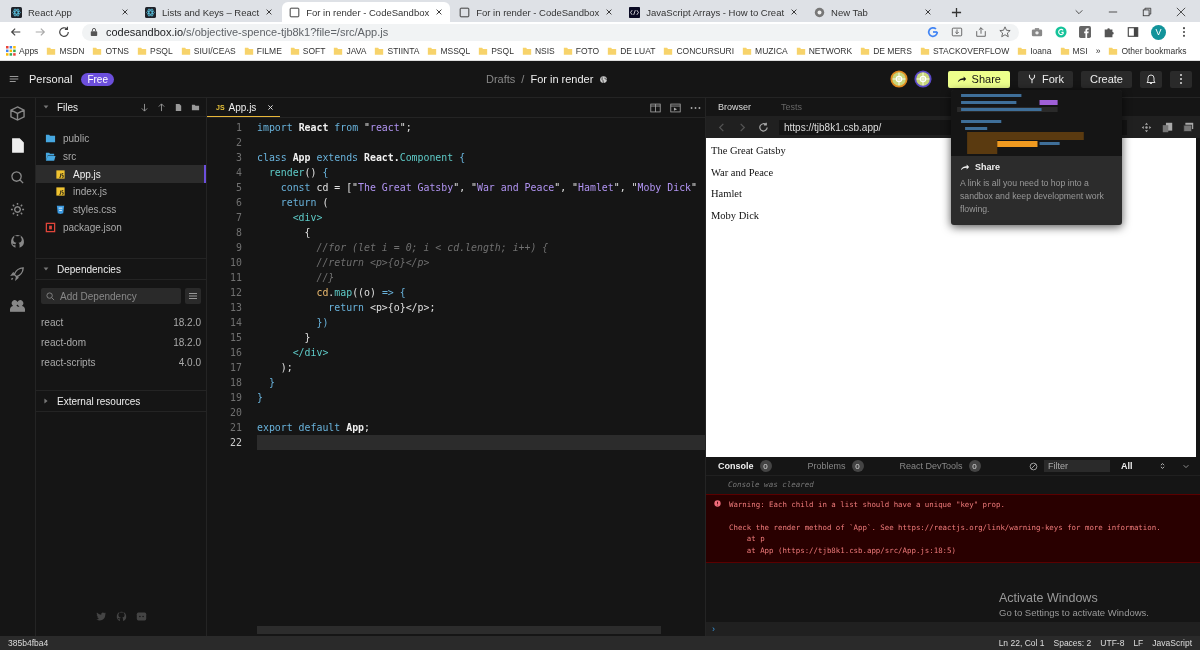 The image size is (1200, 650). I want to click on bookmark-folder: JAVA, so click(350, 51).